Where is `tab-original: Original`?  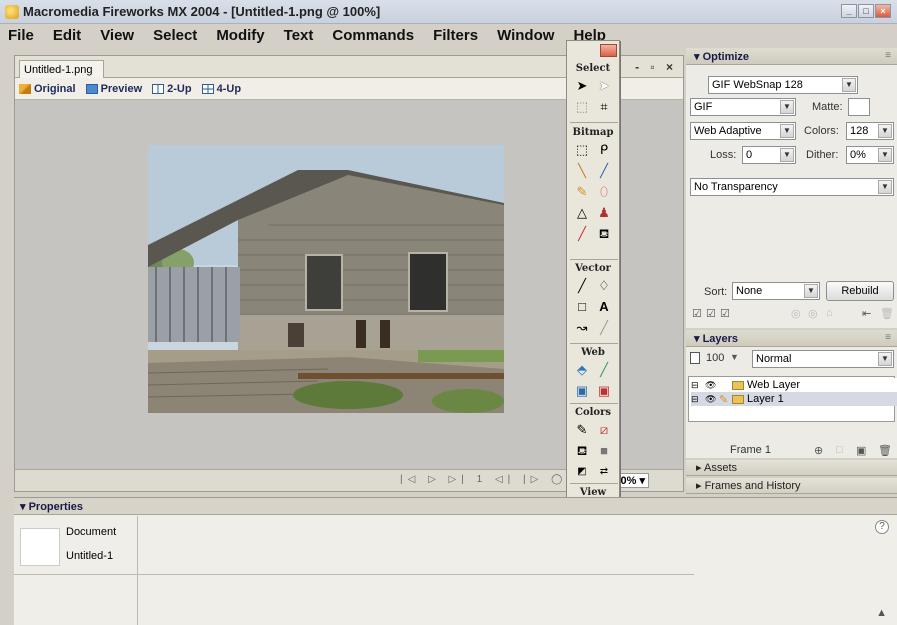 tab-original: Original is located at coordinates (47, 89).